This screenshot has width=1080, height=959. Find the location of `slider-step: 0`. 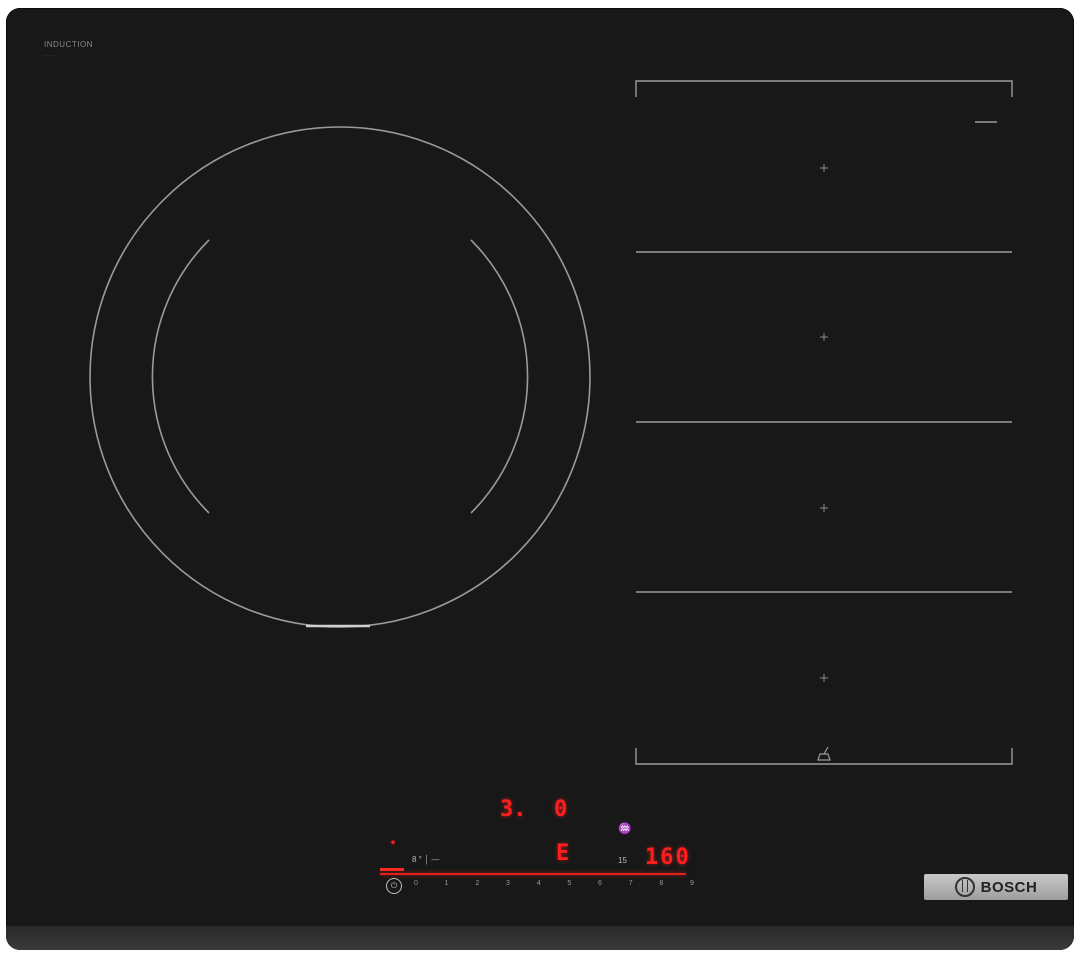

slider-step: 0 is located at coordinates (416, 887).